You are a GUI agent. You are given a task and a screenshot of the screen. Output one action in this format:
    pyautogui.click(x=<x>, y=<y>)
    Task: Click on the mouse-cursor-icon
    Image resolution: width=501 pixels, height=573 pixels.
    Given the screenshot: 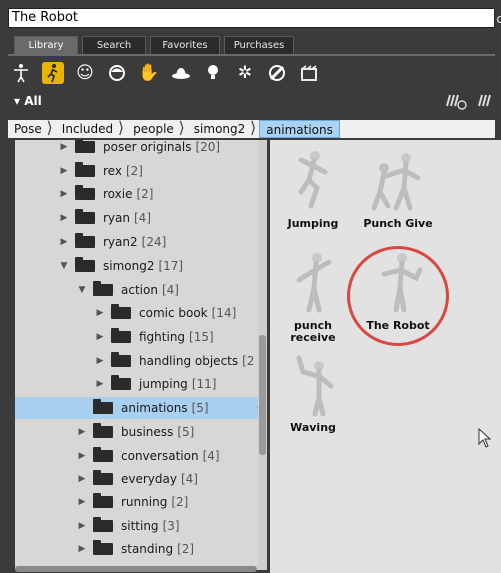 What is the action you would take?
    pyautogui.click(x=485, y=438)
    